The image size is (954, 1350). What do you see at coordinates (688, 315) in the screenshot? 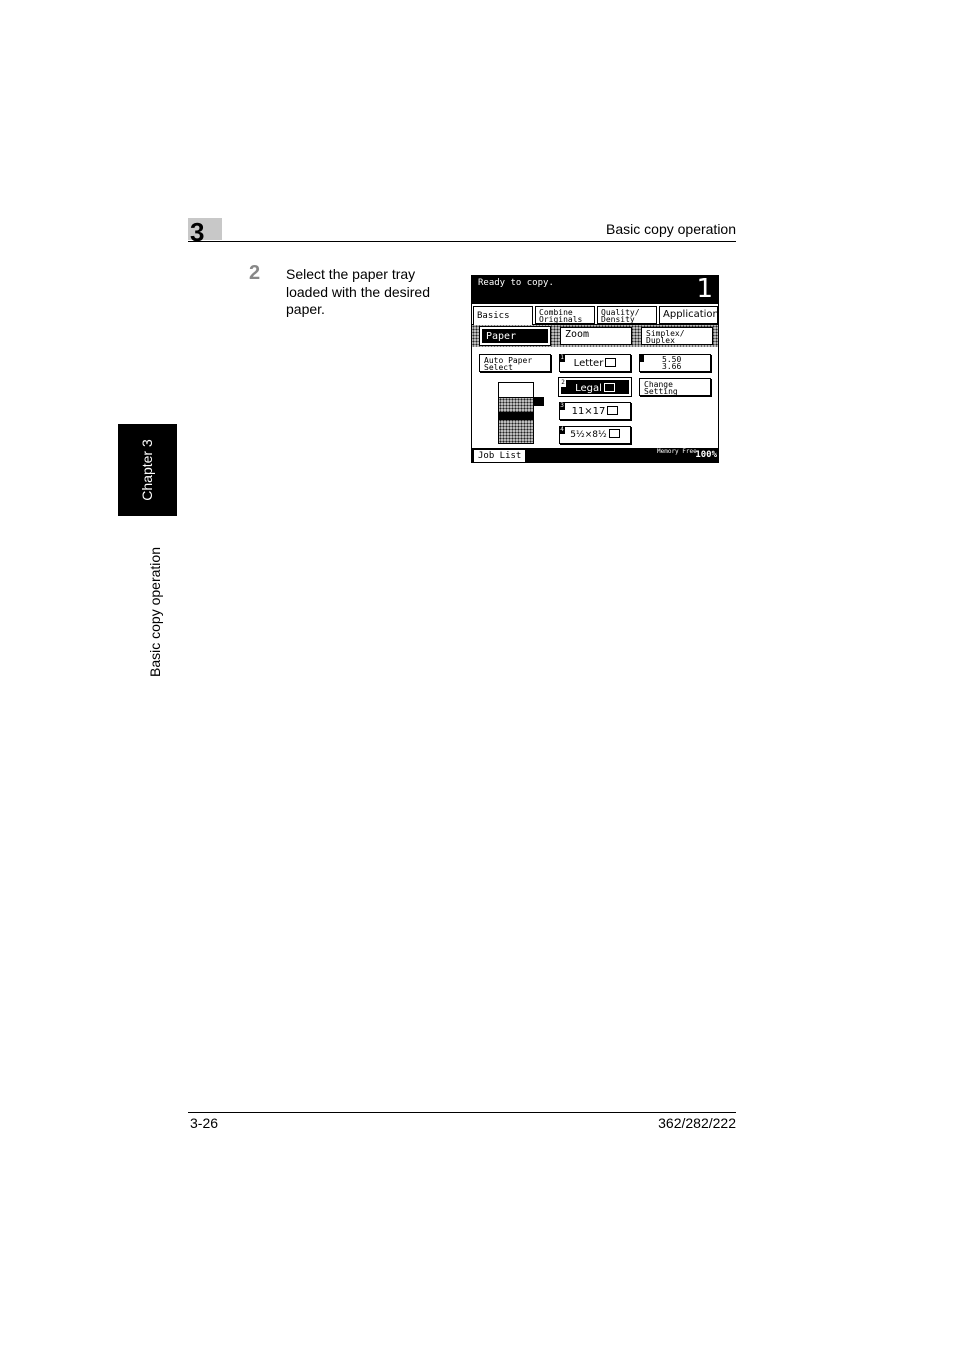
I see `tab-application: Application` at bounding box center [688, 315].